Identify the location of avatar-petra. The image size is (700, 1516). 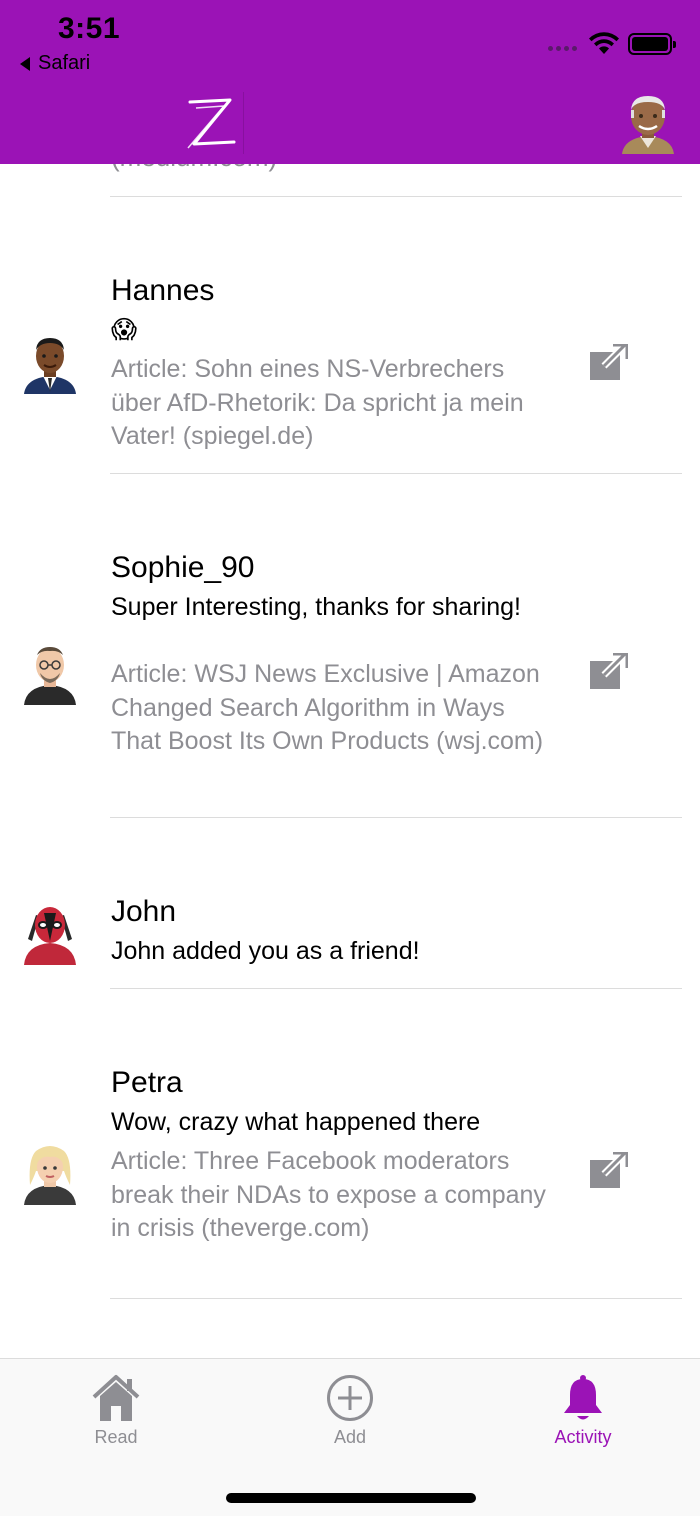
(50, 1175).